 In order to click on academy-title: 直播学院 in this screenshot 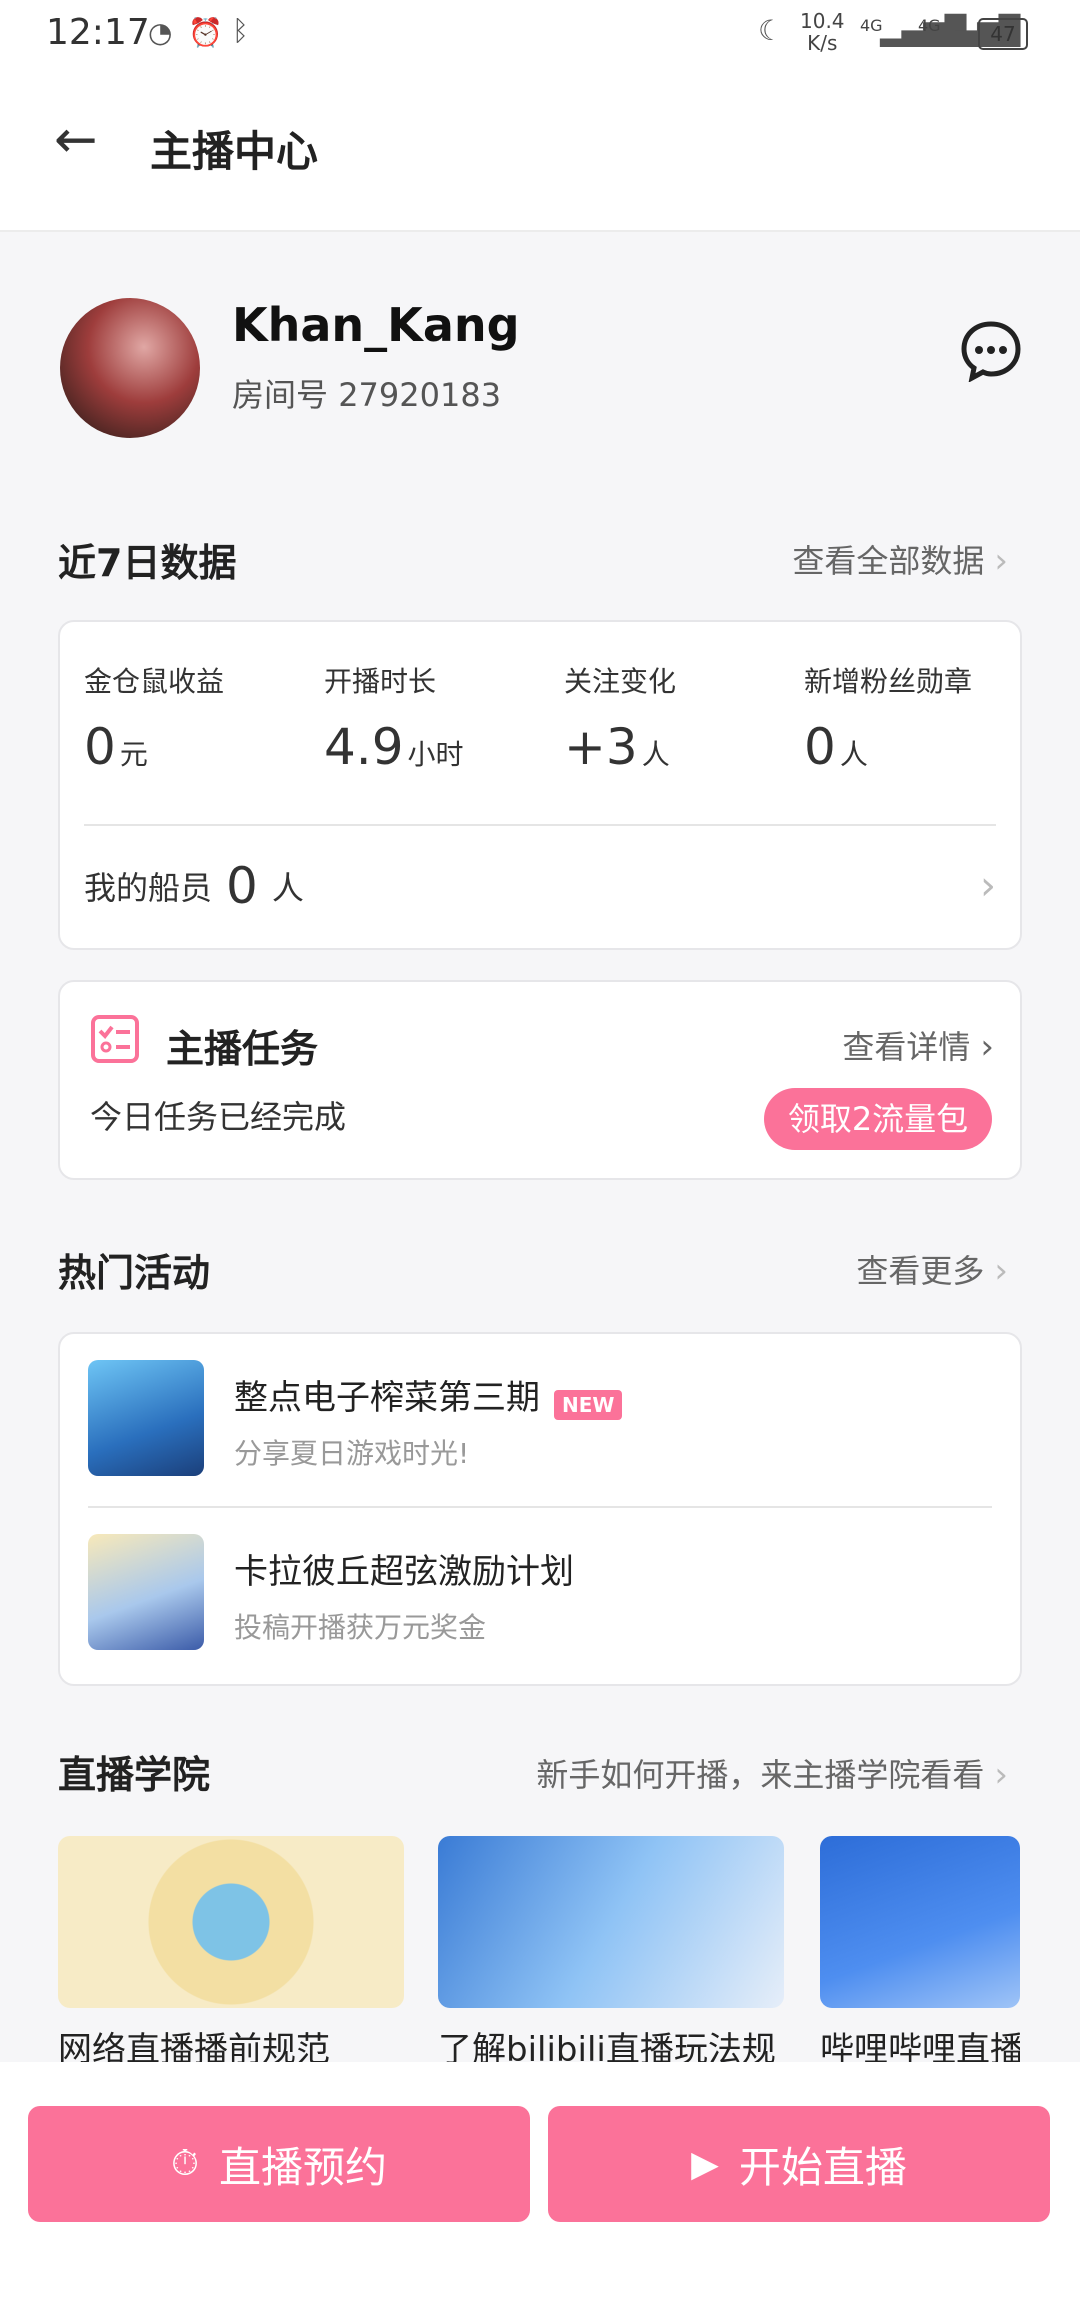, I will do `click(134, 1775)`.